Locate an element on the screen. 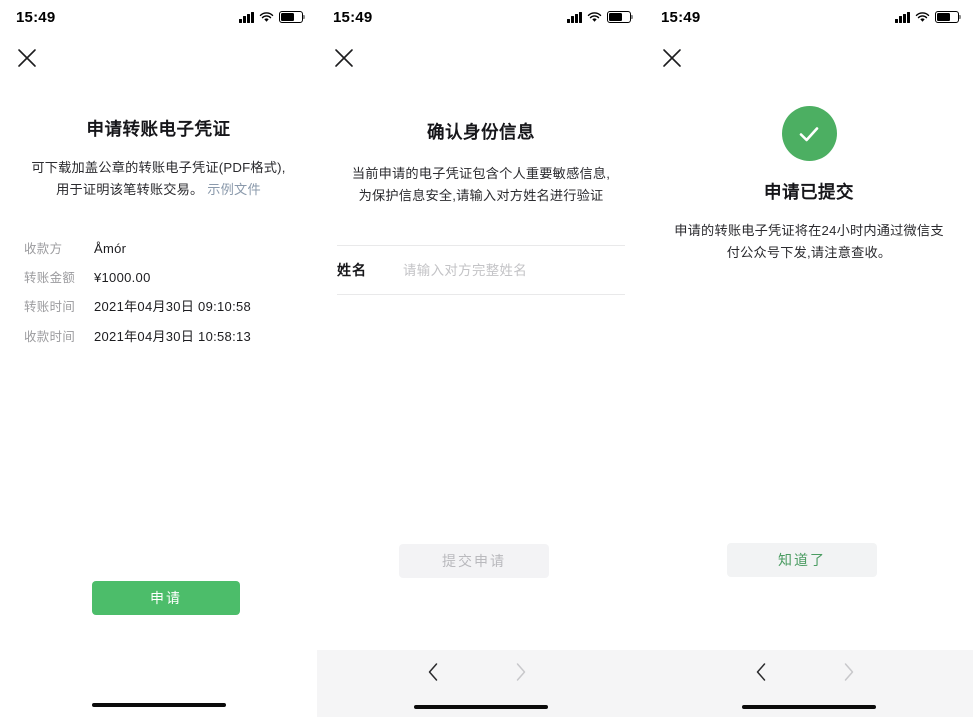 Image resolution: width=973 pixels, height=717 pixels. apply-button: 申请 is located at coordinates (166, 598).